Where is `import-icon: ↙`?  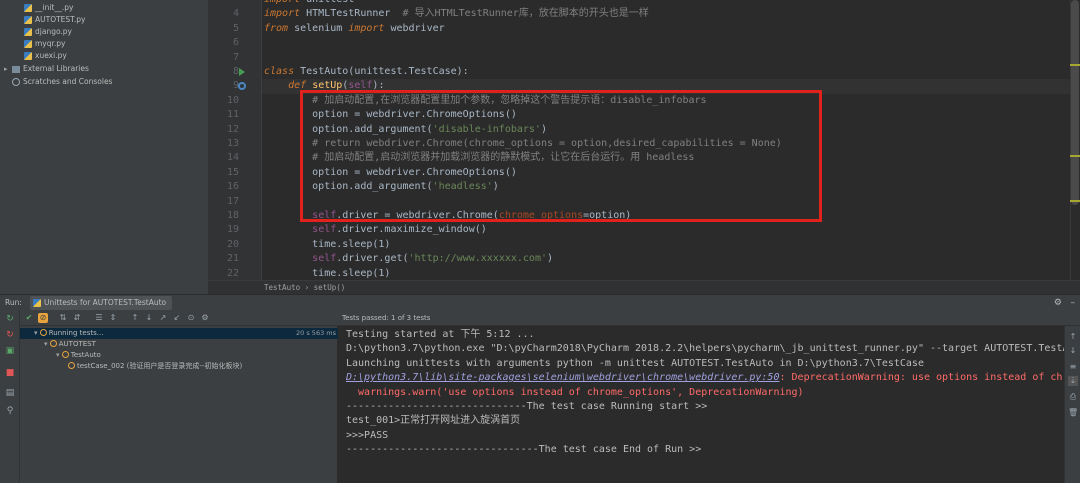
import-icon: ↙ is located at coordinates (177, 318).